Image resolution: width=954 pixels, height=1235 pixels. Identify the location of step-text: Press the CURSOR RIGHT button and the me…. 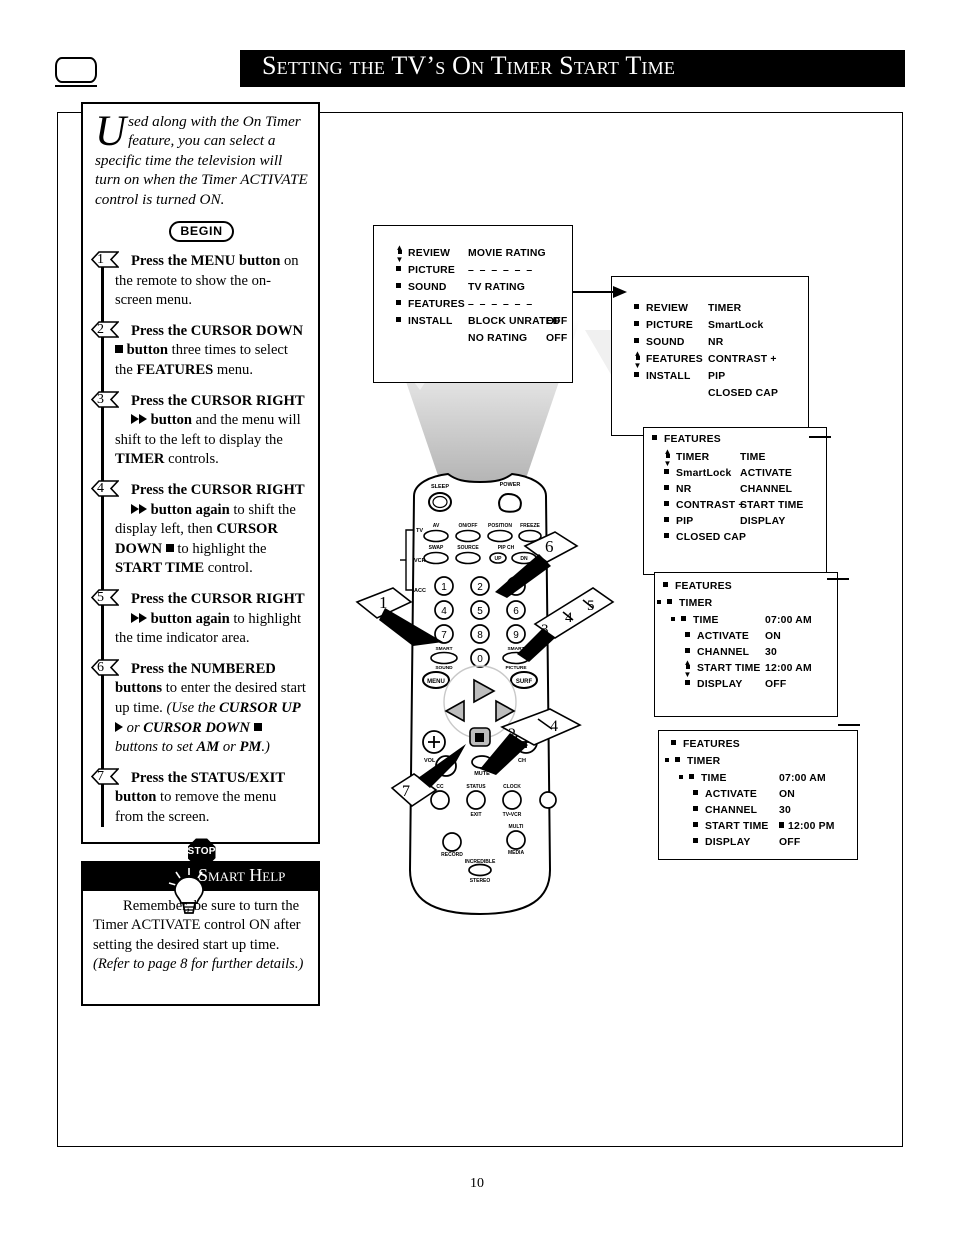
(210, 430).